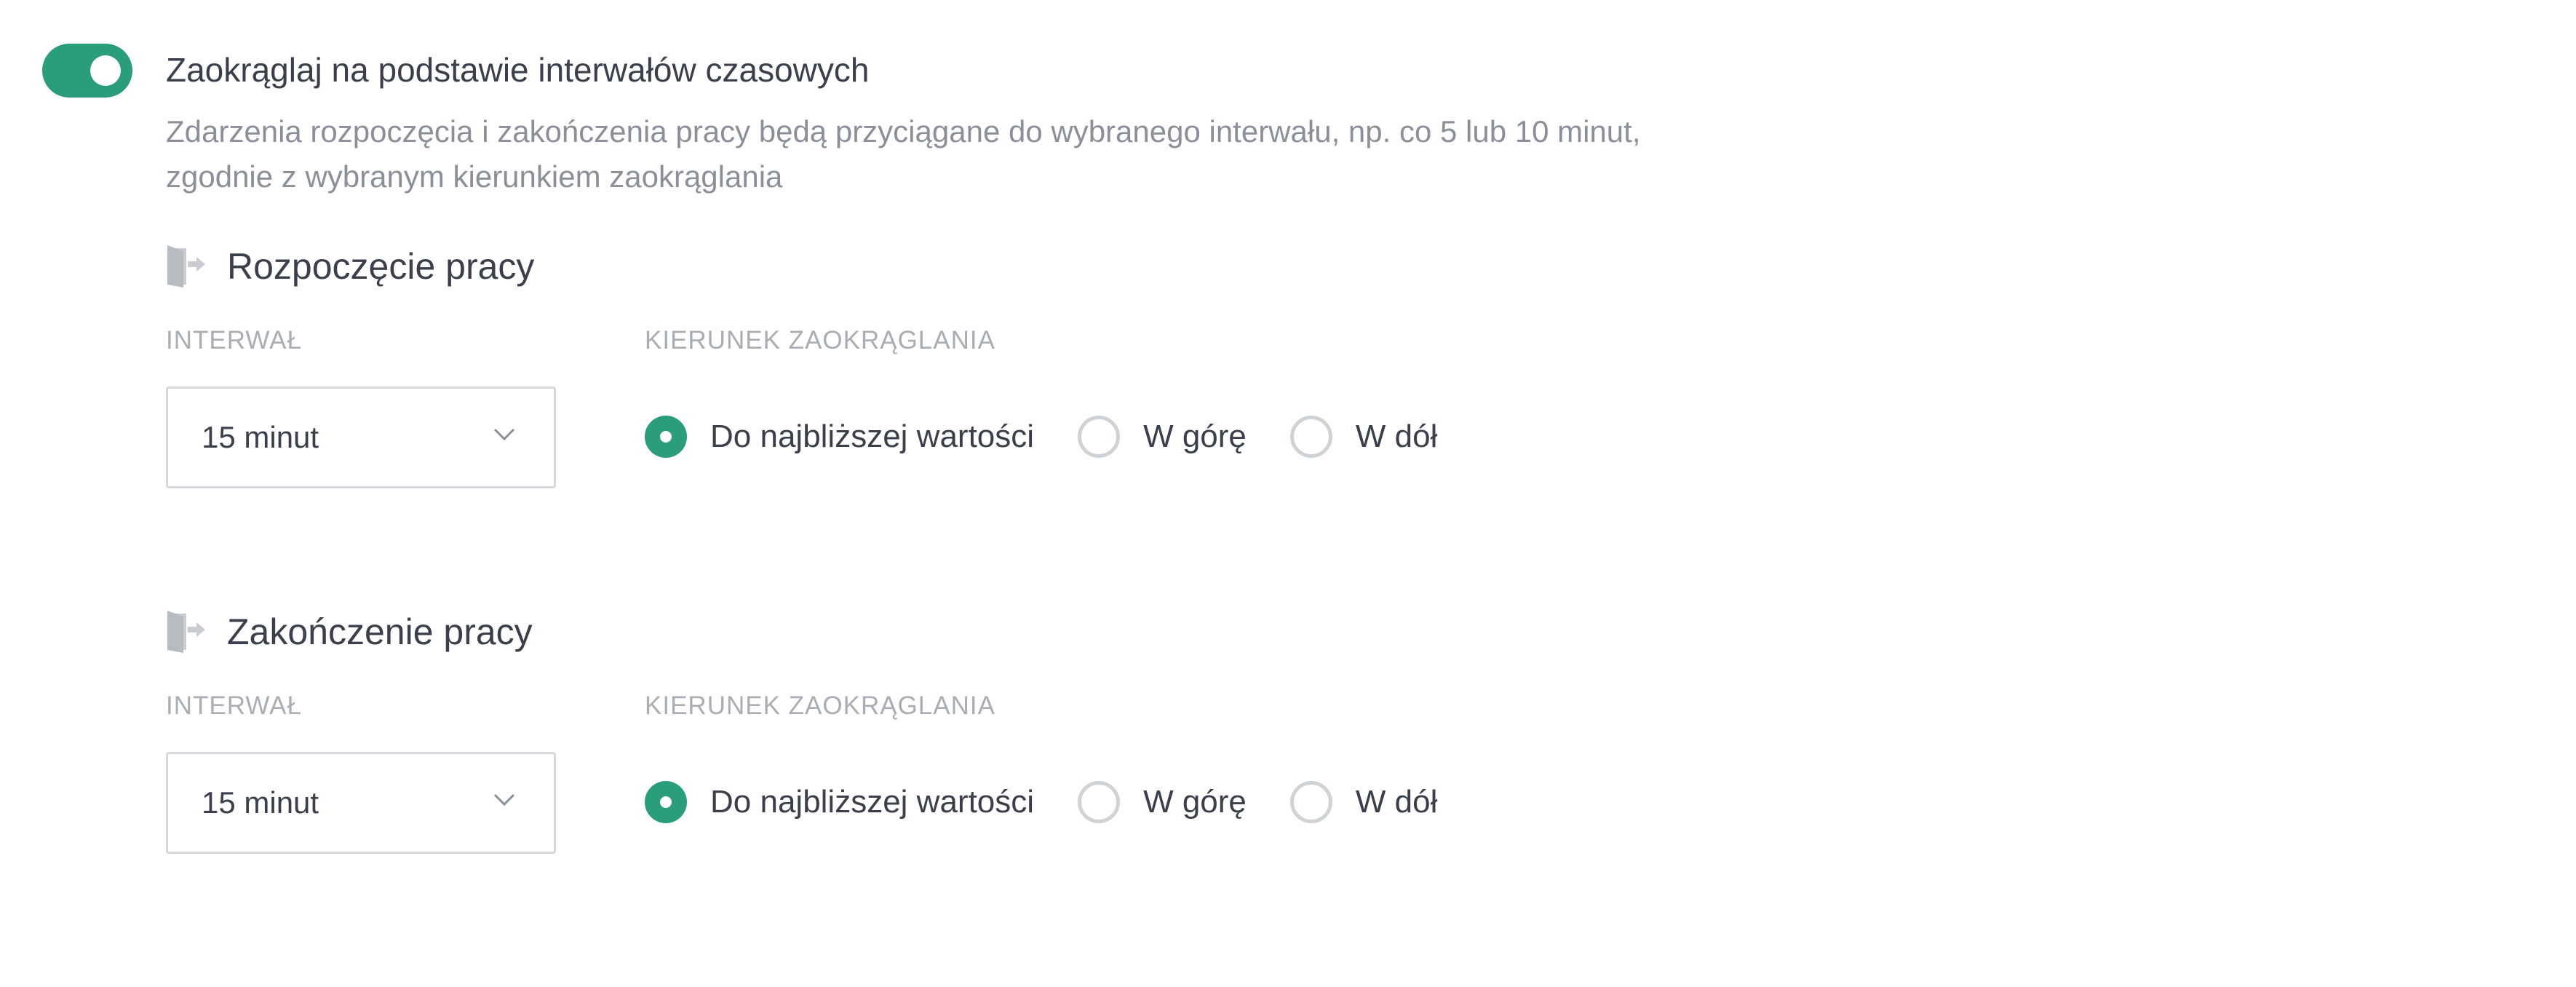 This screenshot has width=2576, height=987. I want to click on section-title: Rozpoczęcie pracy, so click(381, 266).